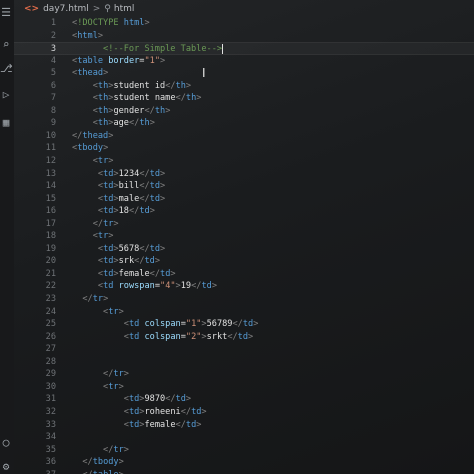 The height and width of the screenshot is (474, 474). What do you see at coordinates (6, 95) in the screenshot?
I see `run-debug-icon: ▷` at bounding box center [6, 95].